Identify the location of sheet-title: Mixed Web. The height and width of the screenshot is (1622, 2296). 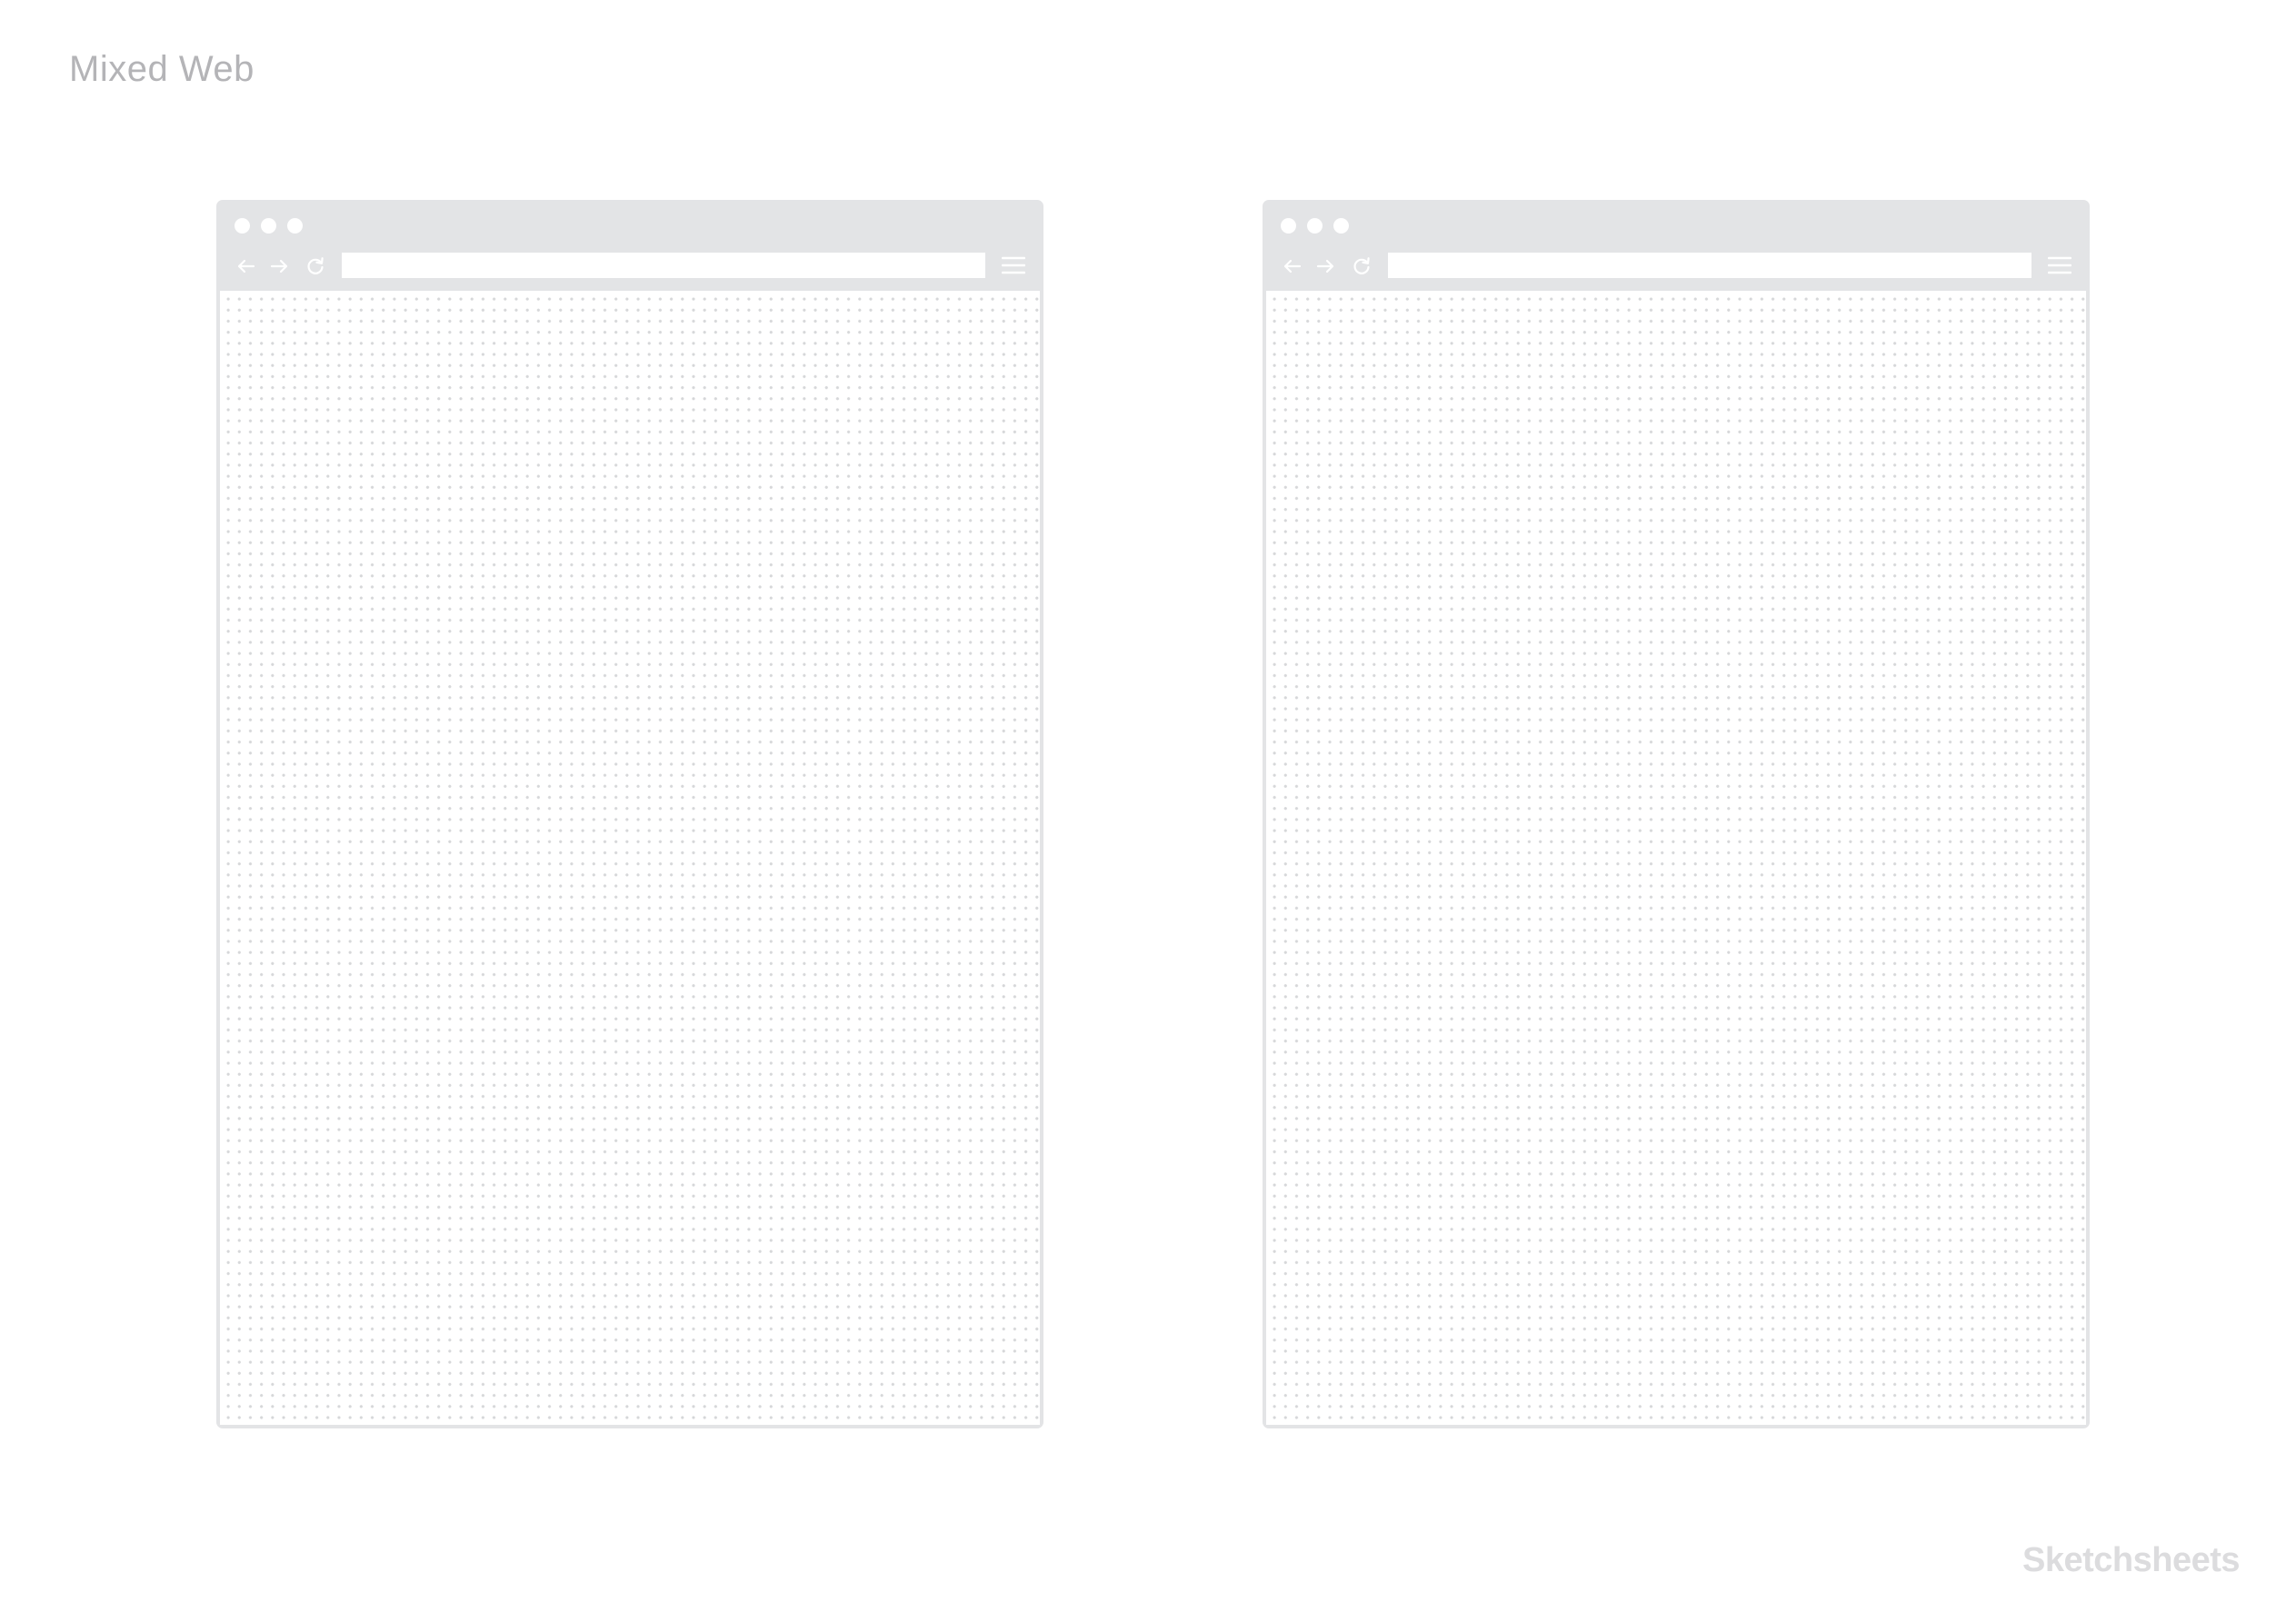
(162, 69).